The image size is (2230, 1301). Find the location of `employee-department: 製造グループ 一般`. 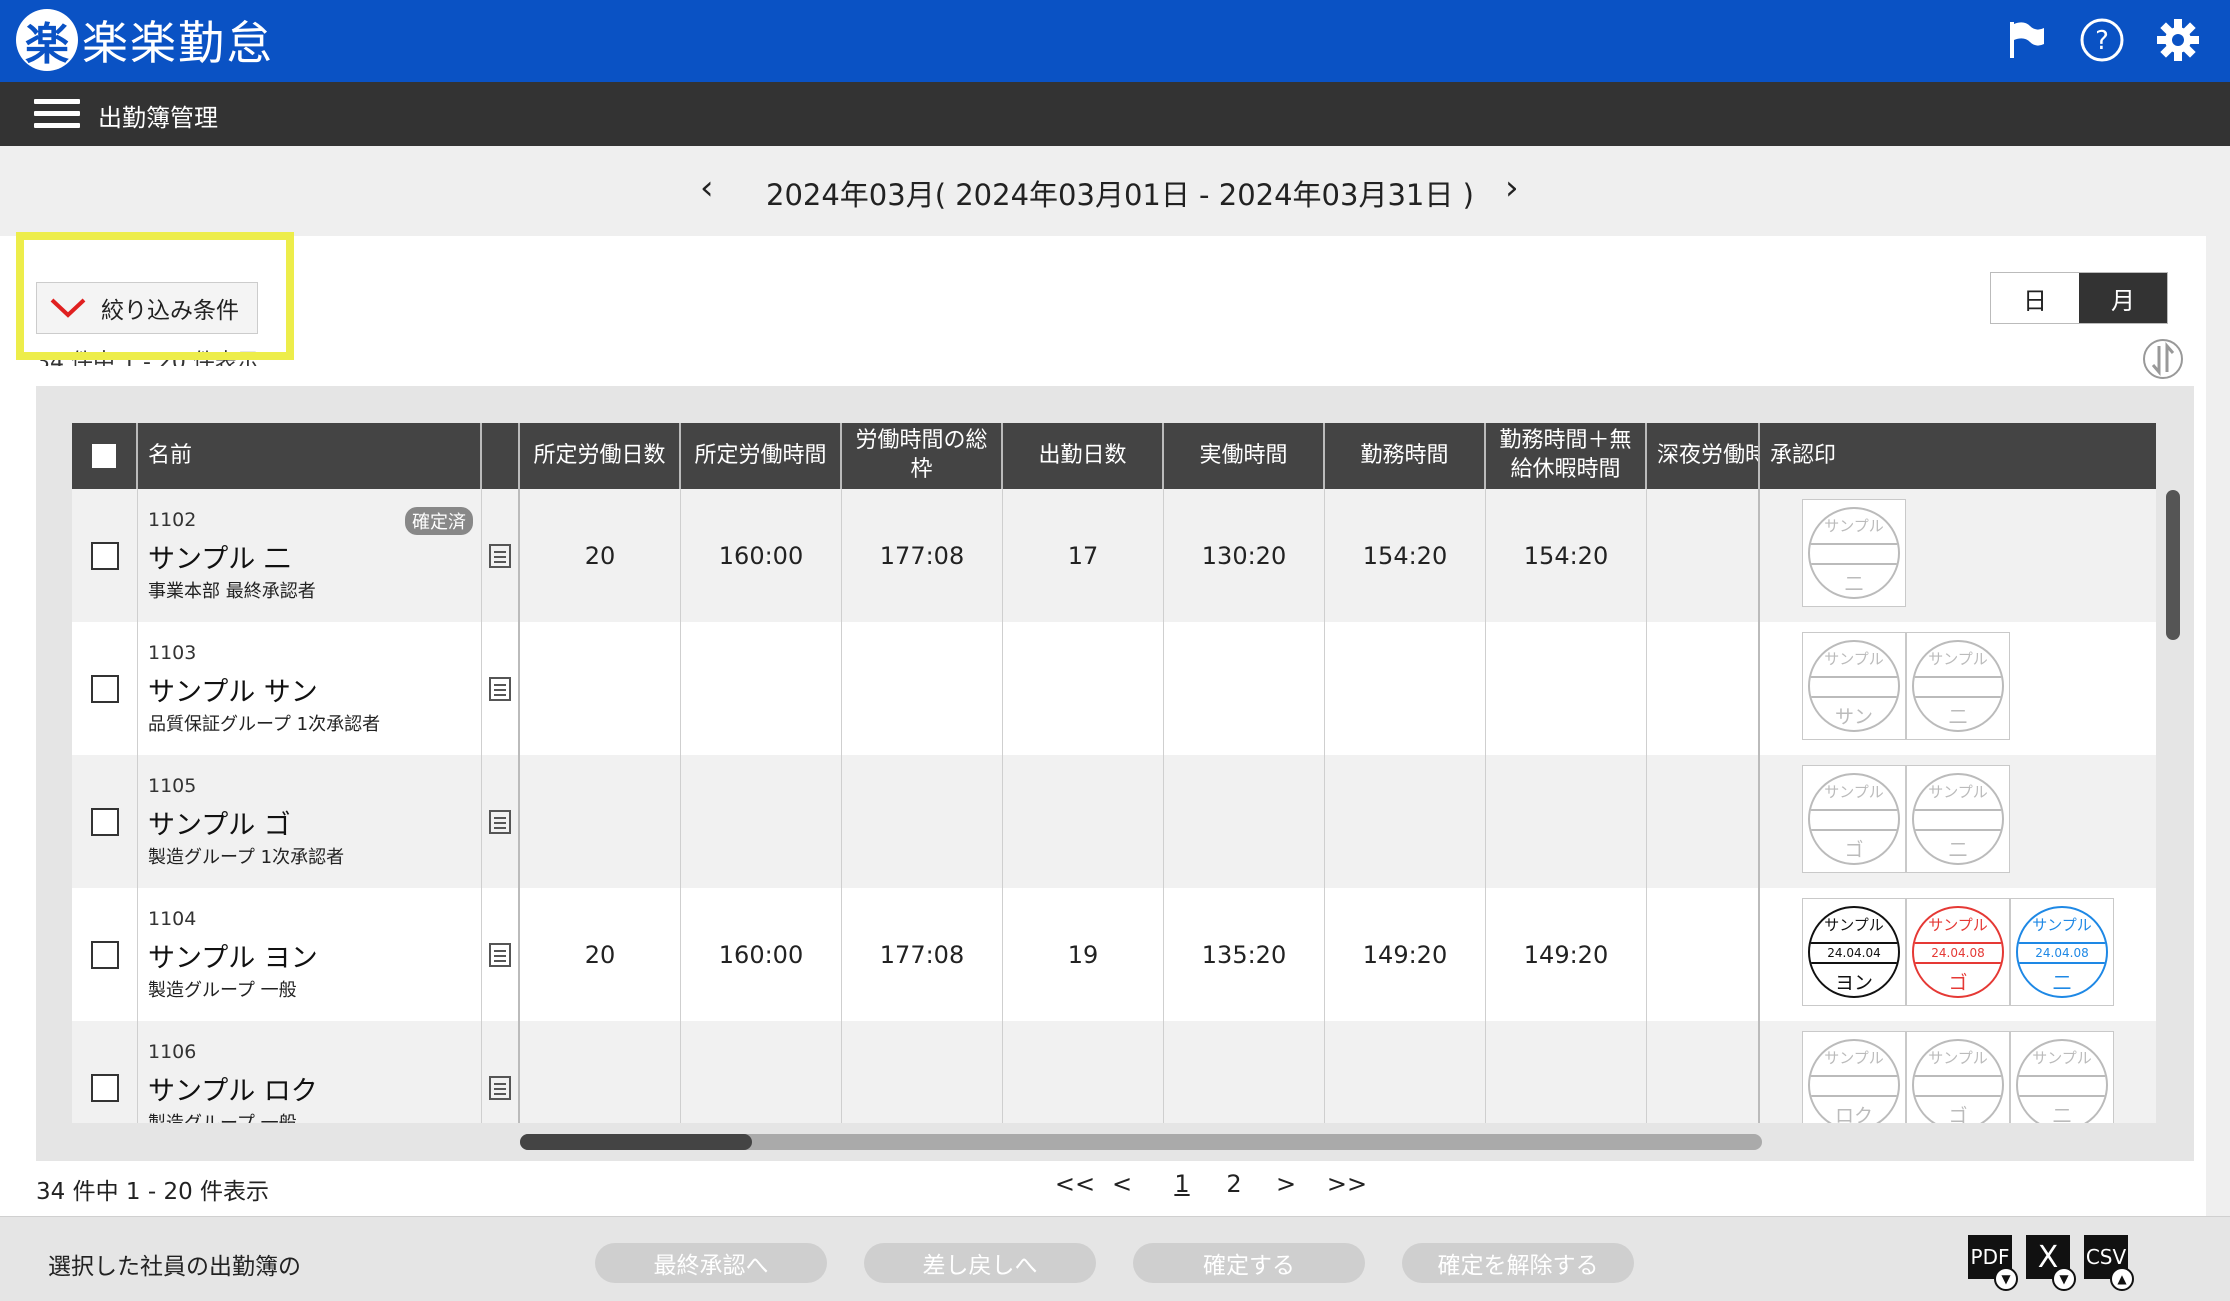

employee-department: 製造グループ 一般 is located at coordinates (222, 990).